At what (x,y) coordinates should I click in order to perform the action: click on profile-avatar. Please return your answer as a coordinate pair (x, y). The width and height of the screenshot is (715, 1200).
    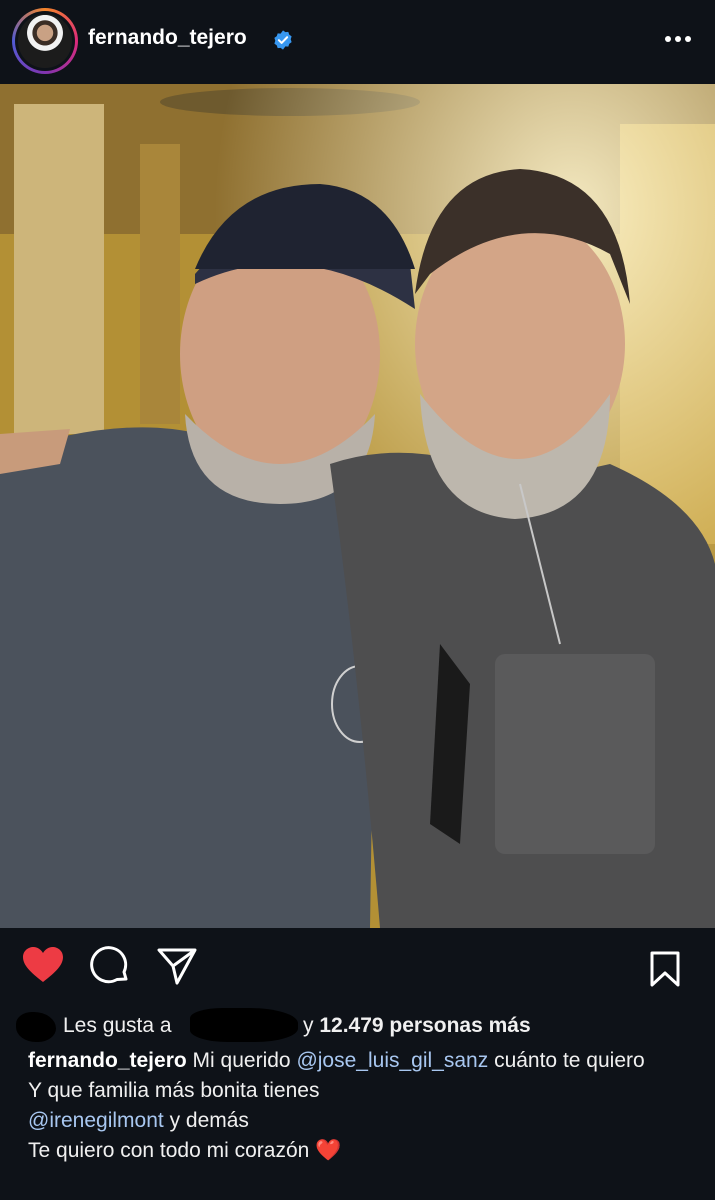
    Looking at the image, I should click on (45, 41).